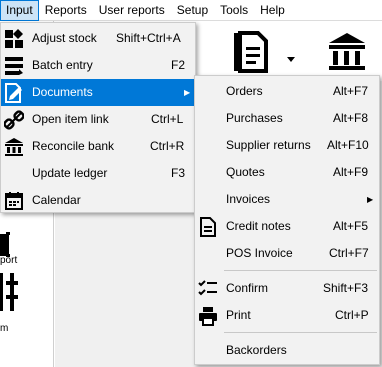  What do you see at coordinates (14, 66) in the screenshot?
I see `batch-entry-icon` at bounding box center [14, 66].